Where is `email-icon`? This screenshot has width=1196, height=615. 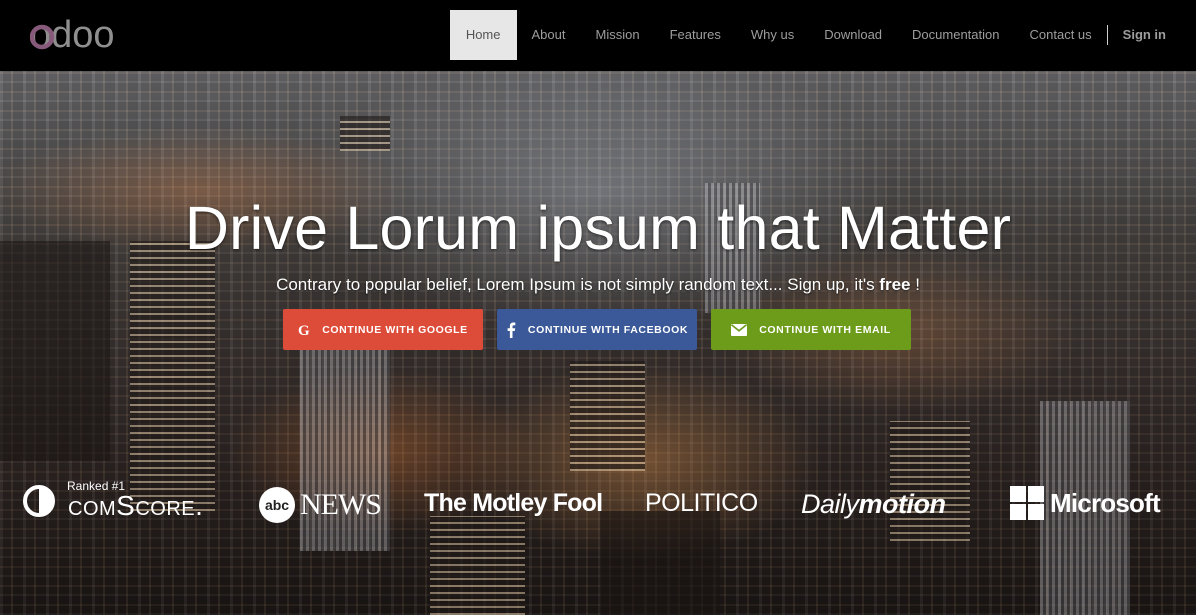
email-icon is located at coordinates (739, 329).